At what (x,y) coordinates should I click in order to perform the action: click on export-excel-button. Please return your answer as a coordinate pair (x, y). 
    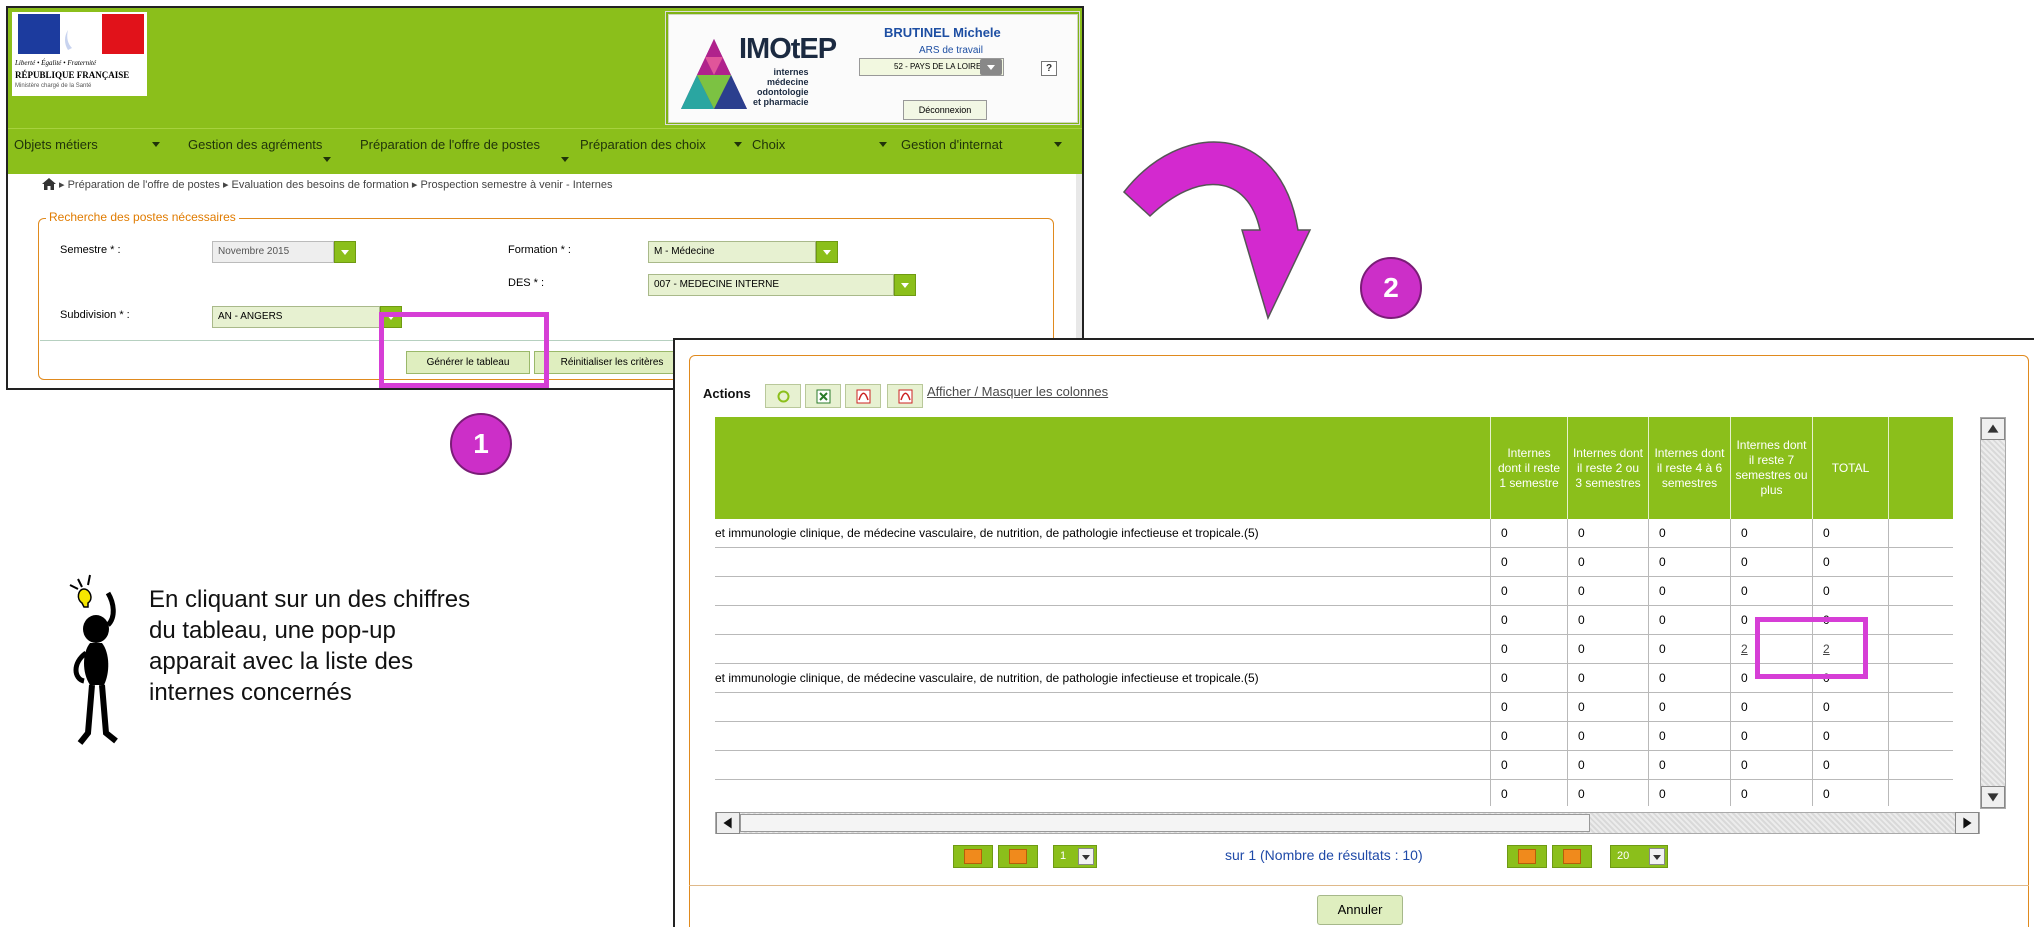
    Looking at the image, I should click on (823, 396).